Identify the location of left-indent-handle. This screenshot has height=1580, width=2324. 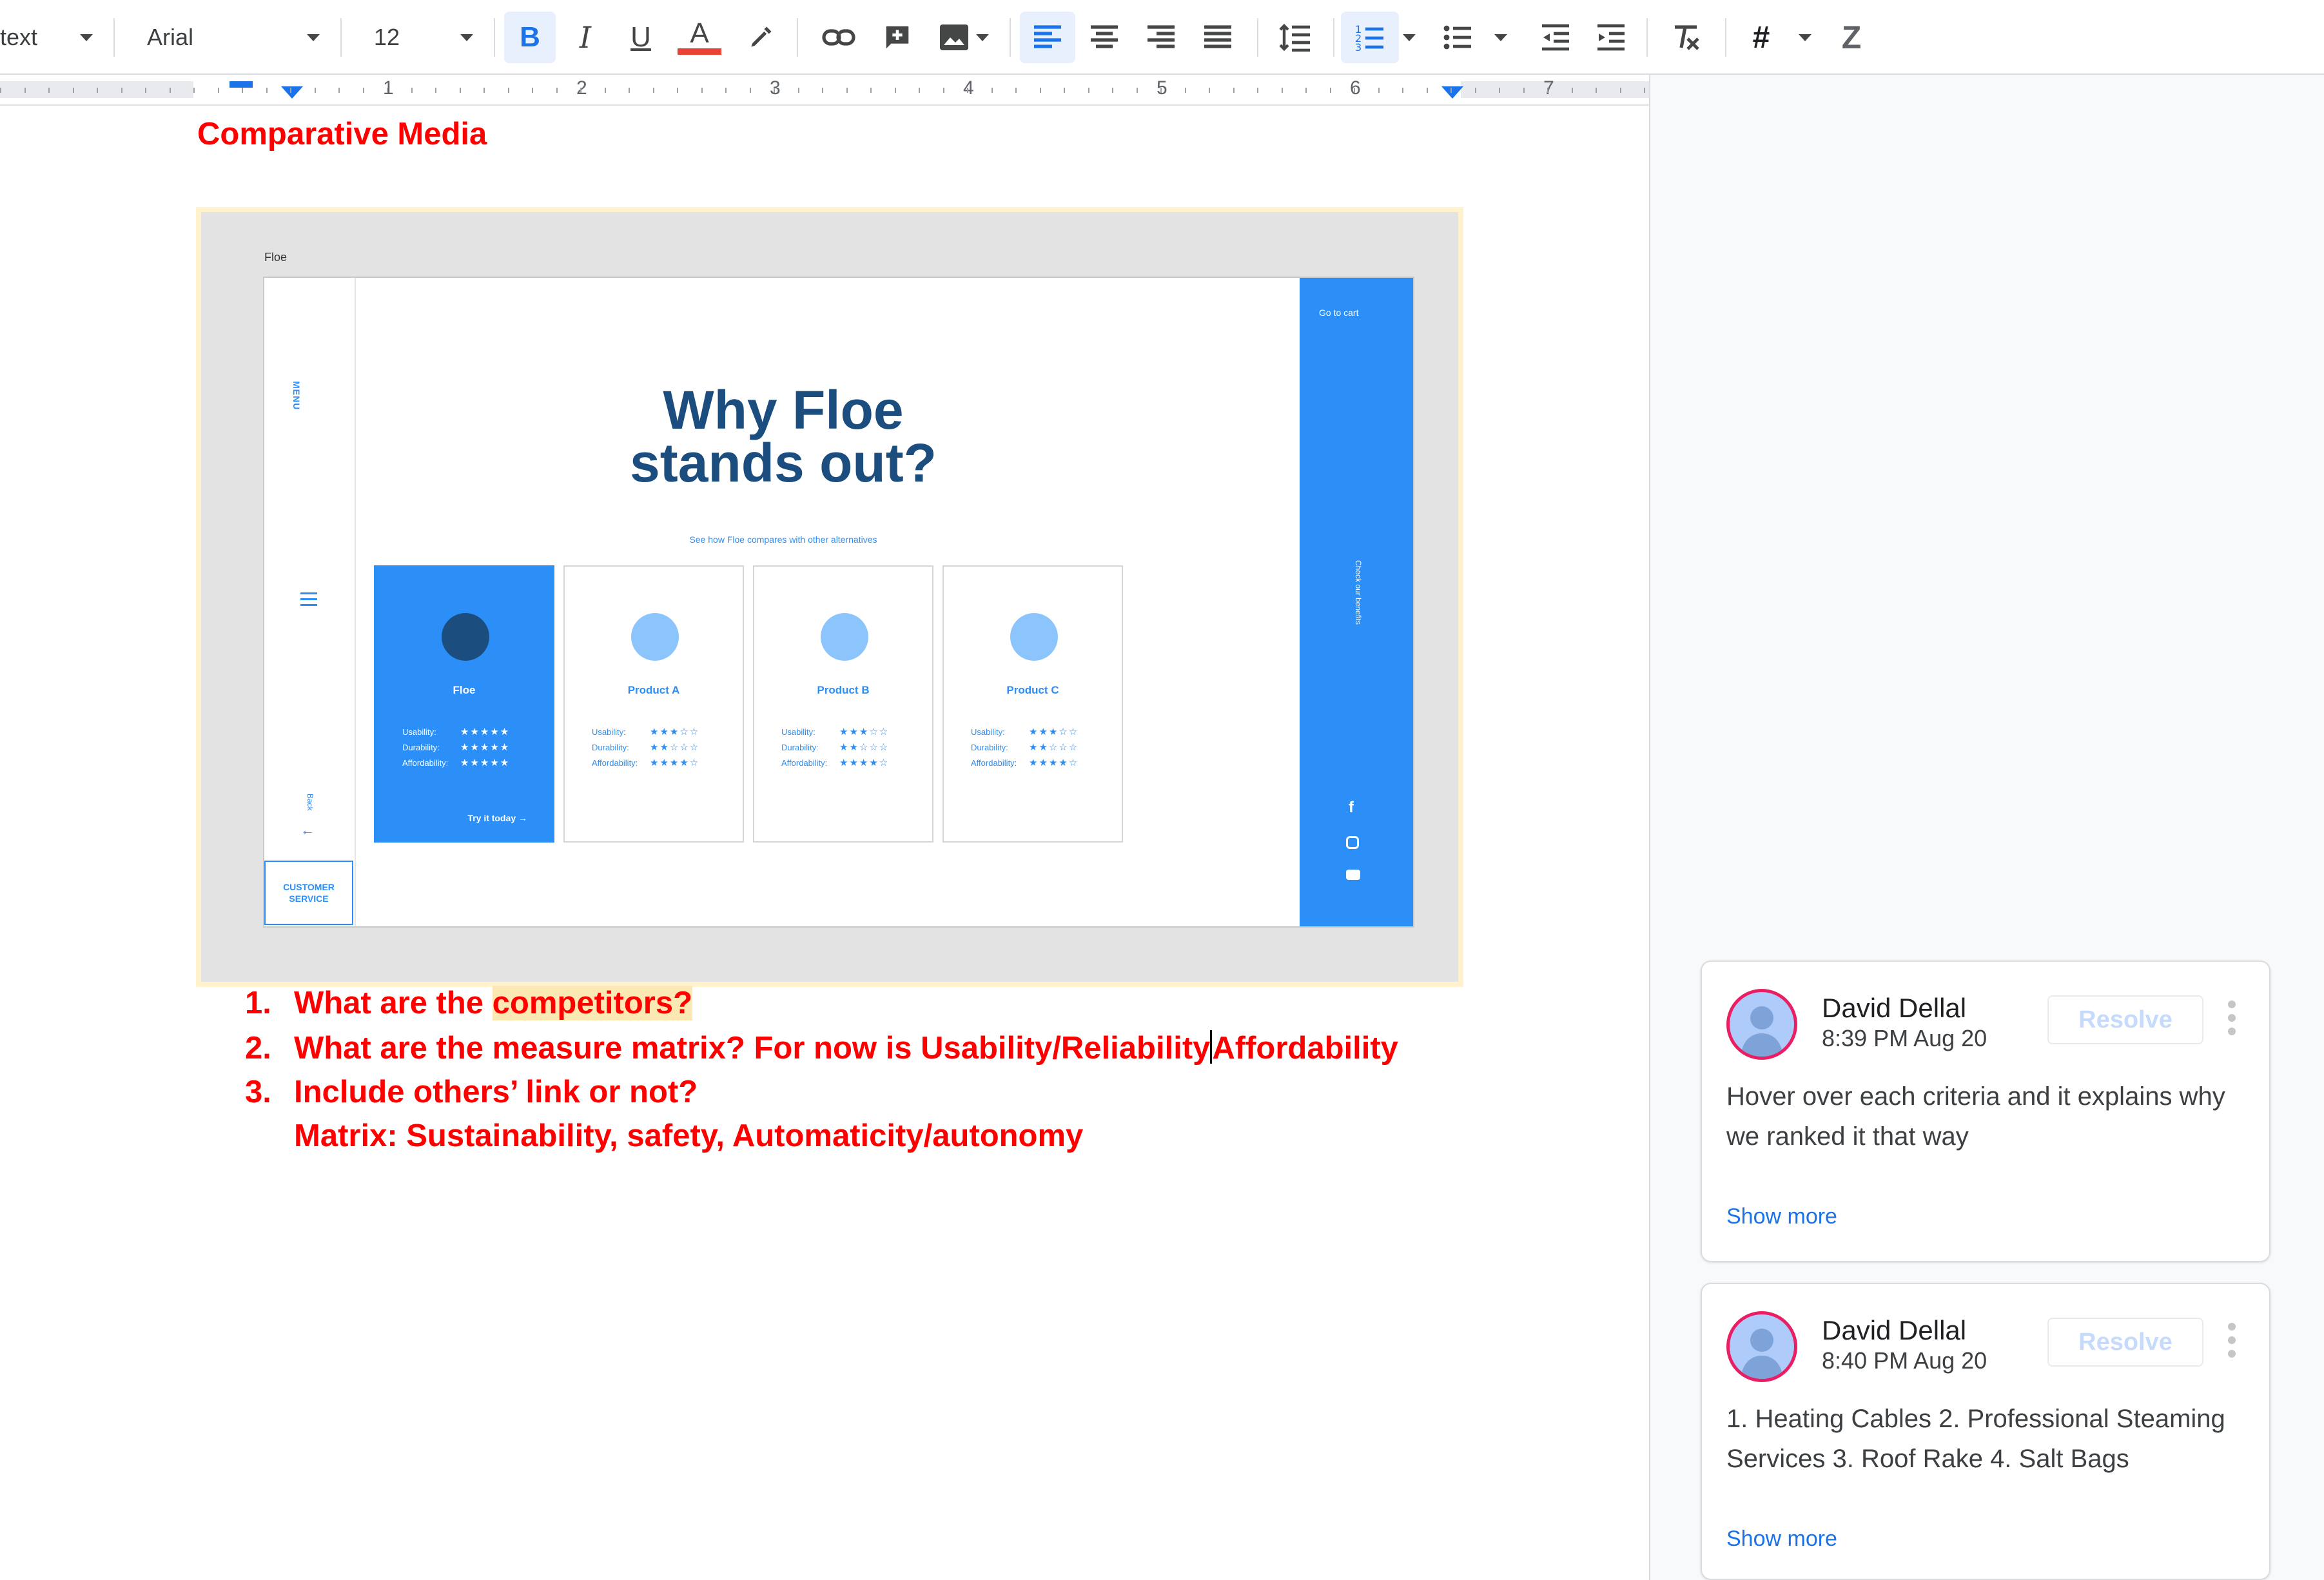
(292, 92).